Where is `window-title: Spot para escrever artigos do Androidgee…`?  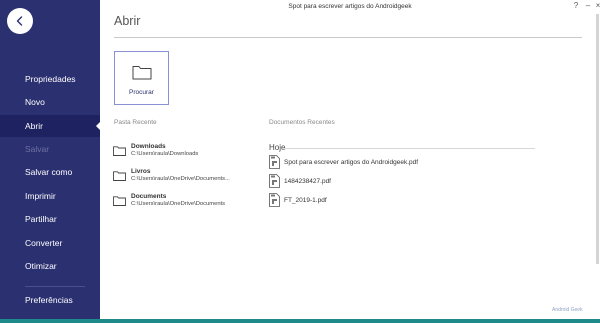 window-title: Spot para escrever artigos do Androidgee… is located at coordinates (350, 6).